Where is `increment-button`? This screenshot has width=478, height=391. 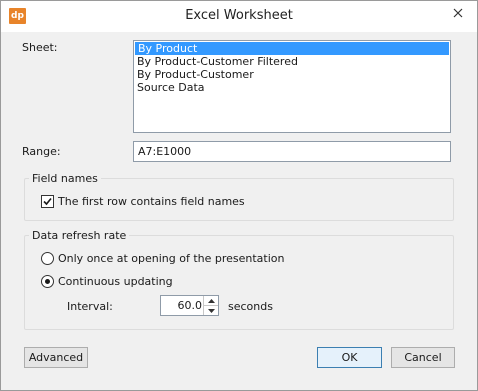
increment-button is located at coordinates (211, 301).